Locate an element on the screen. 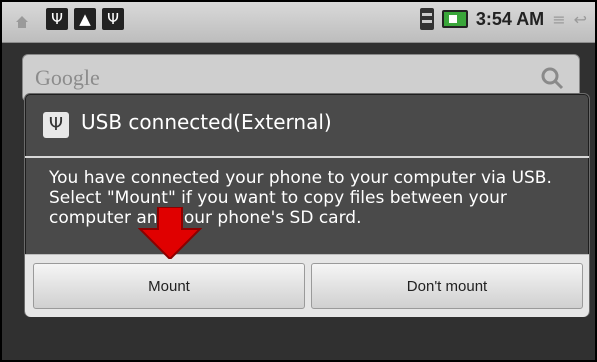 The height and width of the screenshot is (362, 597). dialog-title: USB connected(External) is located at coordinates (206, 122).